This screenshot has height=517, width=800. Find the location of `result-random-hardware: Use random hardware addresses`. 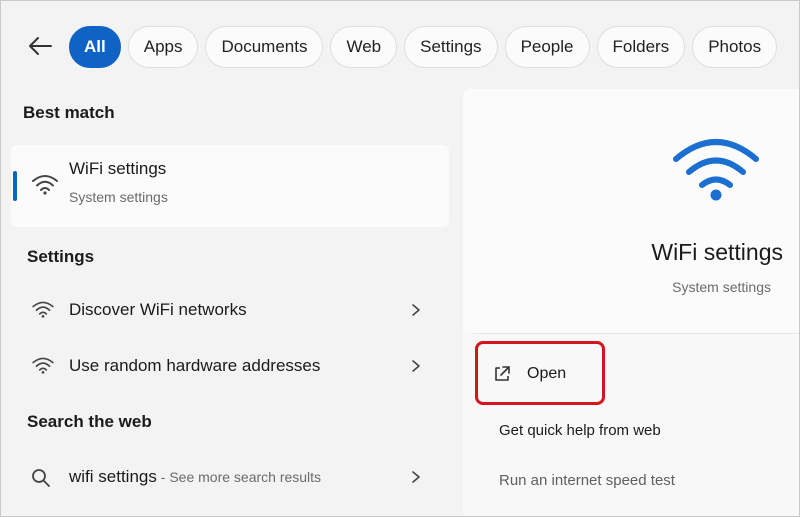

result-random-hardware: Use random hardware addresses is located at coordinates (230, 366).